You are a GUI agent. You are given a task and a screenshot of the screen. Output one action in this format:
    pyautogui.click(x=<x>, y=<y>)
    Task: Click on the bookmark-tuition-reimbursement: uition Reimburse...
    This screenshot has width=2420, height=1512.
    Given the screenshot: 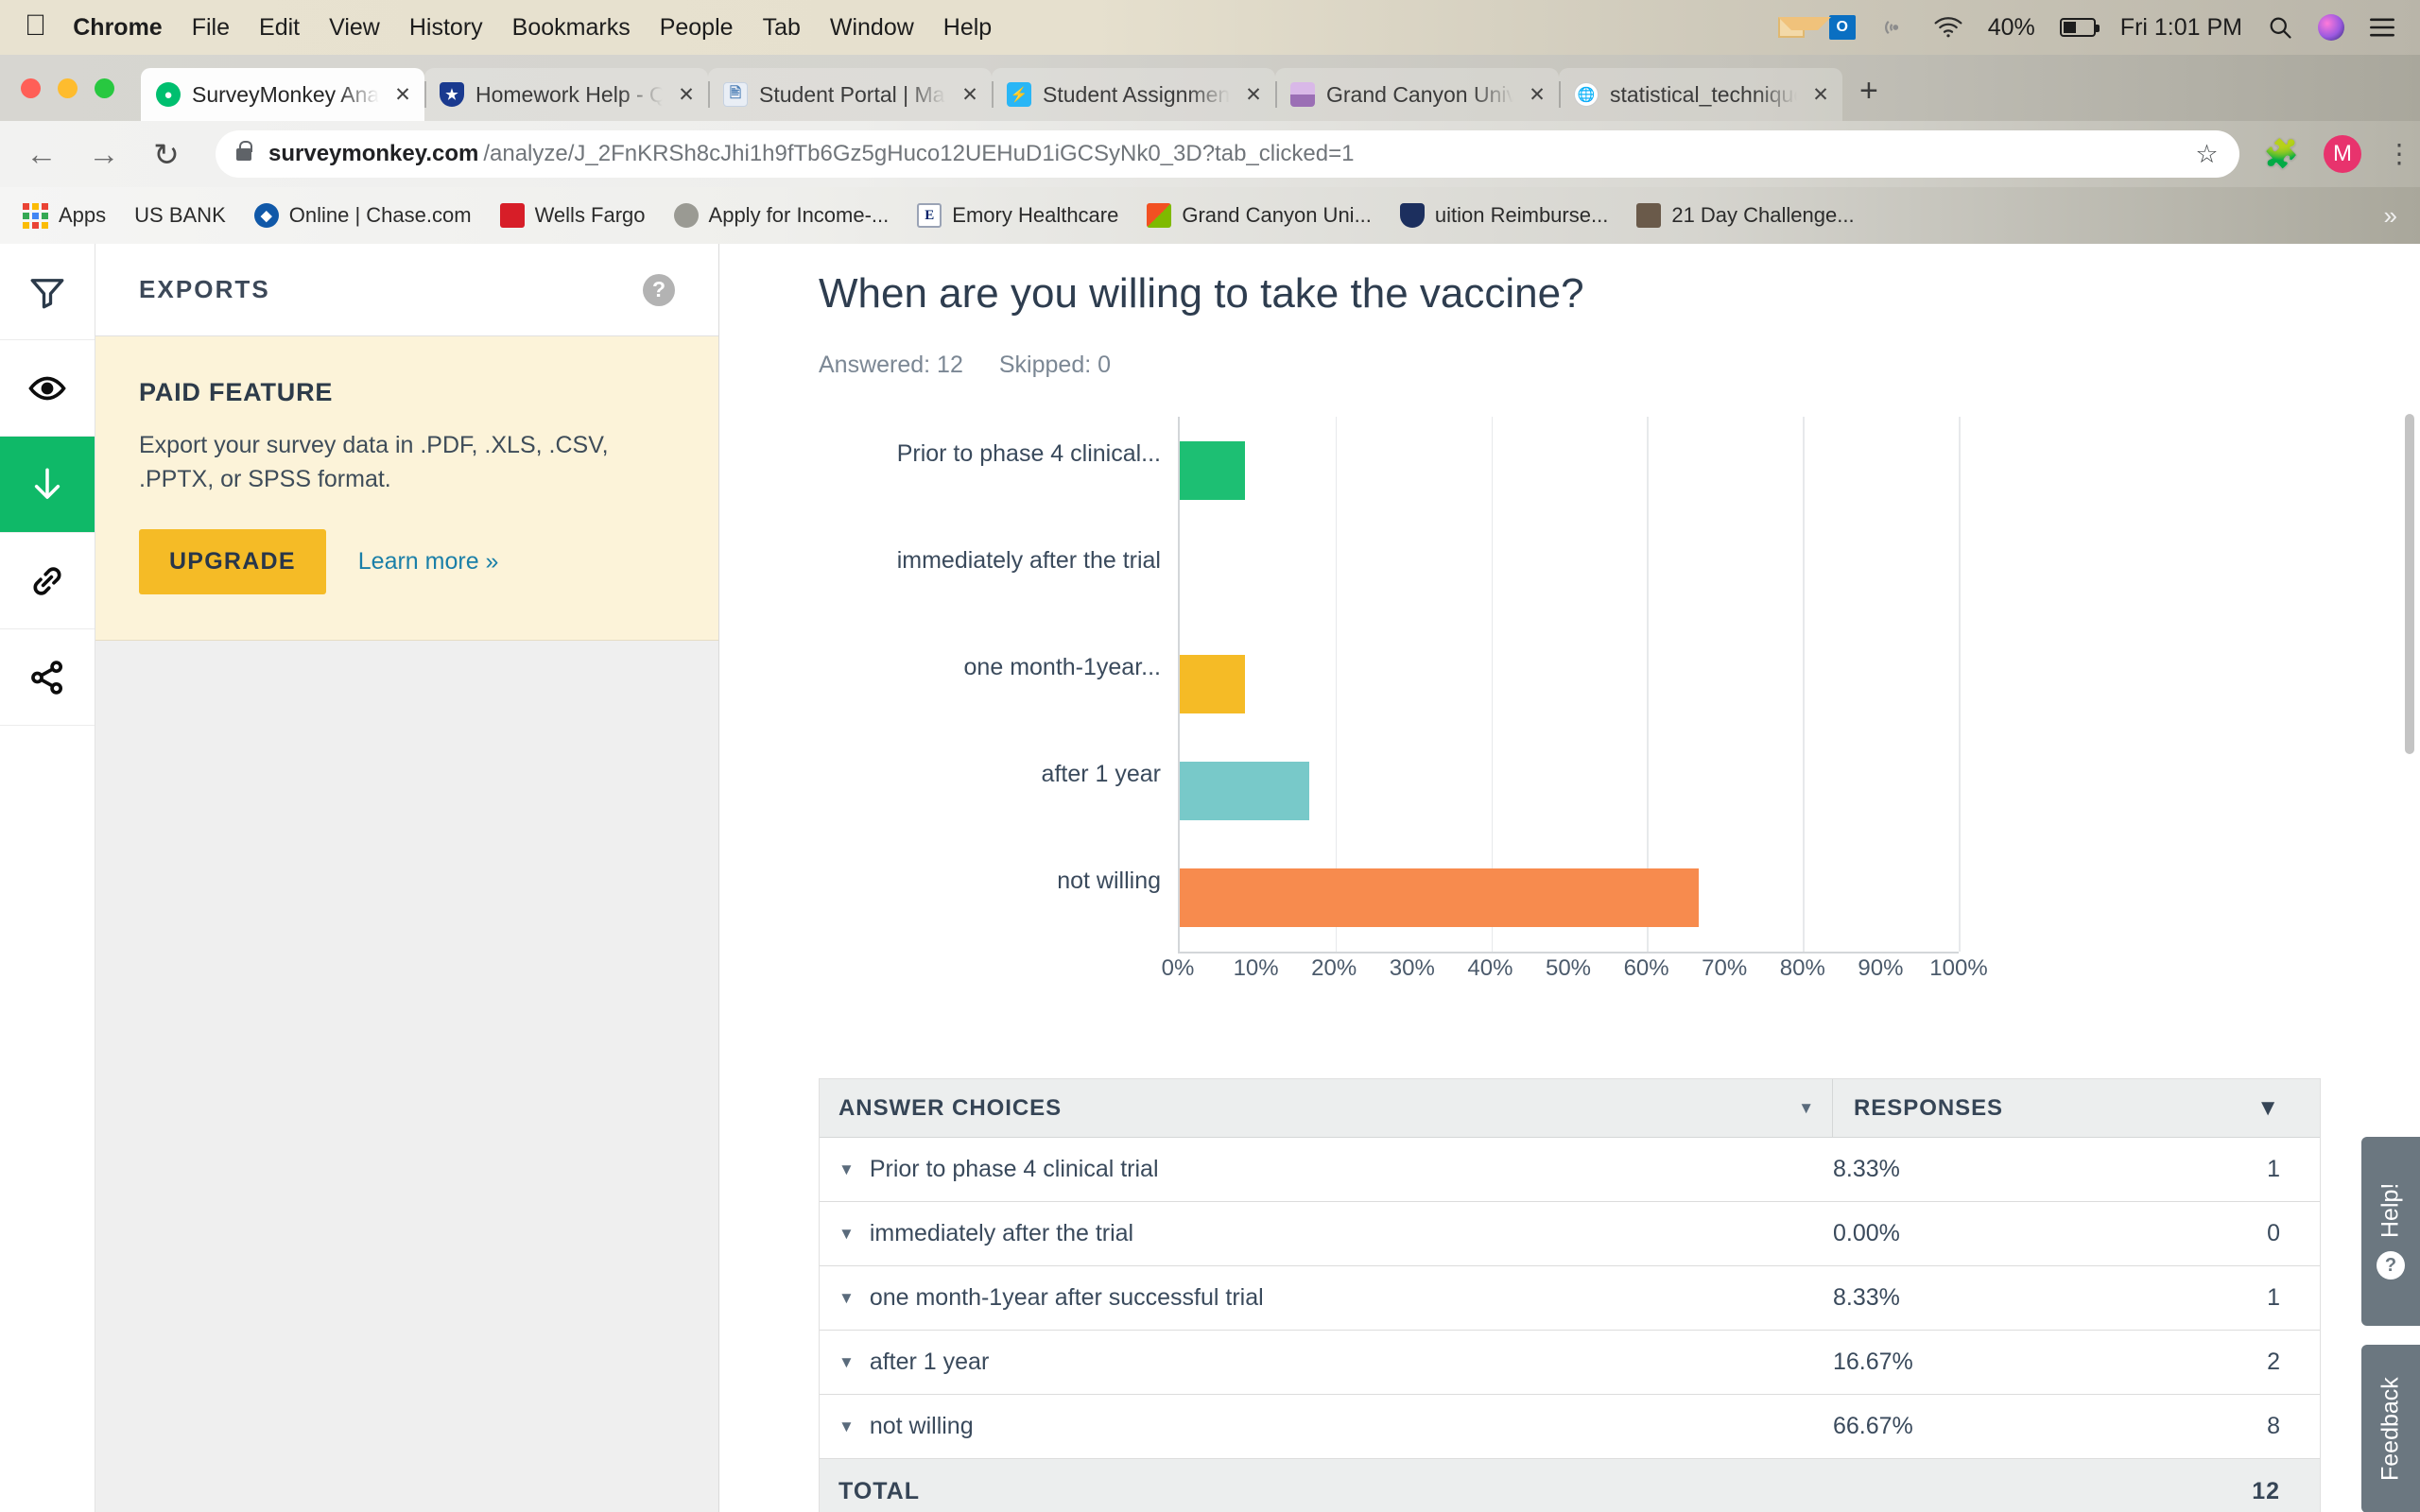 What is the action you would take?
    pyautogui.click(x=1504, y=215)
    